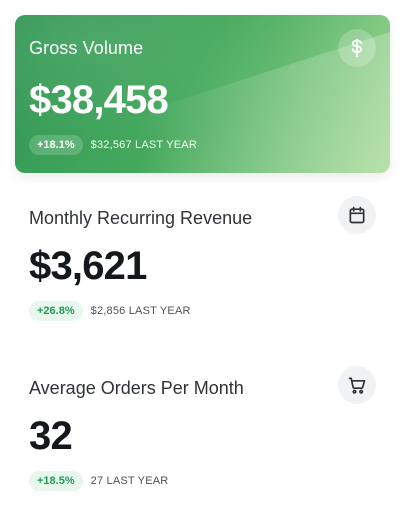 The image size is (405, 529). I want to click on card-title: Monthly Recurring Revenue, so click(141, 218).